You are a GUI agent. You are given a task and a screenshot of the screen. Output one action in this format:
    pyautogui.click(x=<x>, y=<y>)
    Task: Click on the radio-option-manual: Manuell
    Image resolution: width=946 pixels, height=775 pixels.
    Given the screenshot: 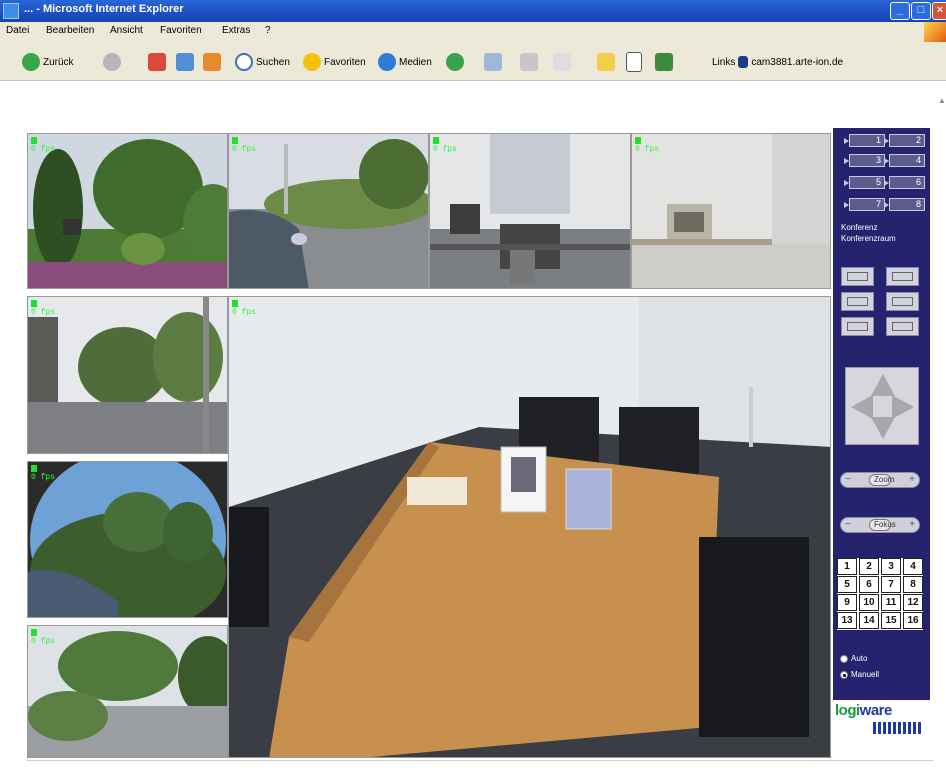 What is the action you would take?
    pyautogui.click(x=859, y=674)
    